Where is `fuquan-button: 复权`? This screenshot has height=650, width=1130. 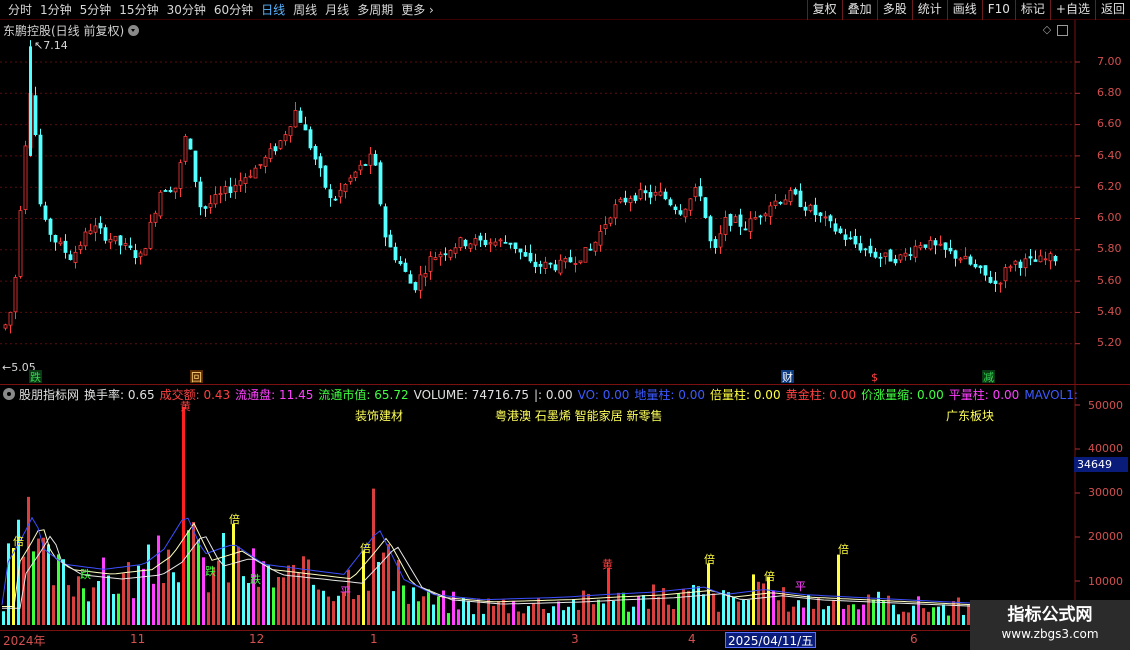
fuquan-button: 复权 is located at coordinates (824, 10).